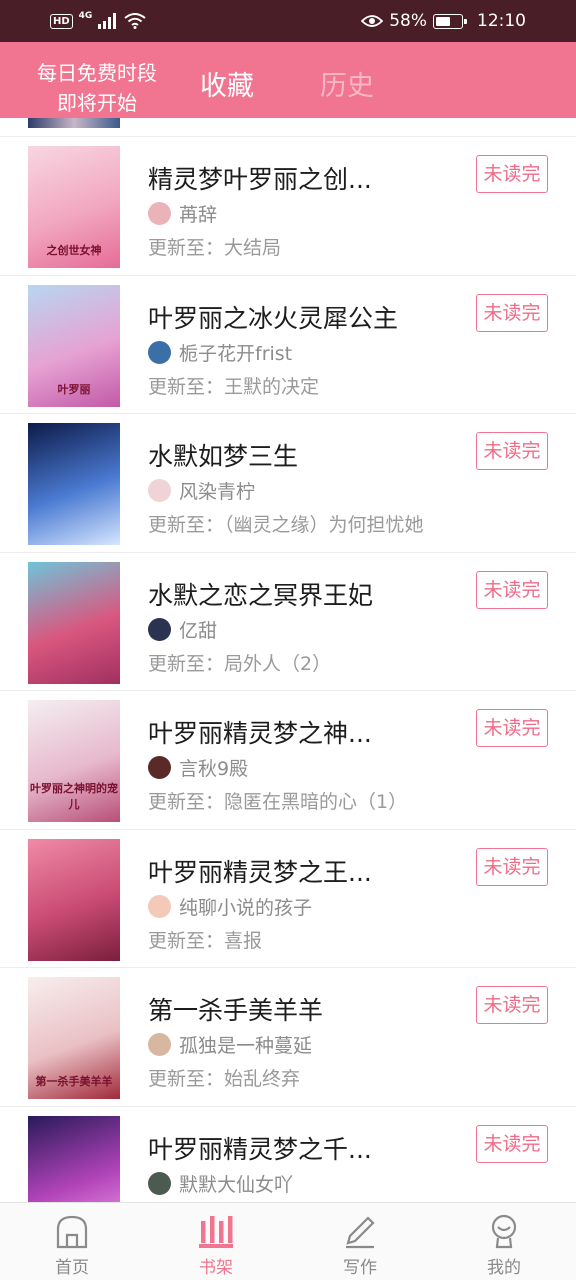 Image resolution: width=576 pixels, height=1280 pixels. Describe the element at coordinates (74, 250) in the screenshot. I see `cover-title-art: 之创世女神` at that location.